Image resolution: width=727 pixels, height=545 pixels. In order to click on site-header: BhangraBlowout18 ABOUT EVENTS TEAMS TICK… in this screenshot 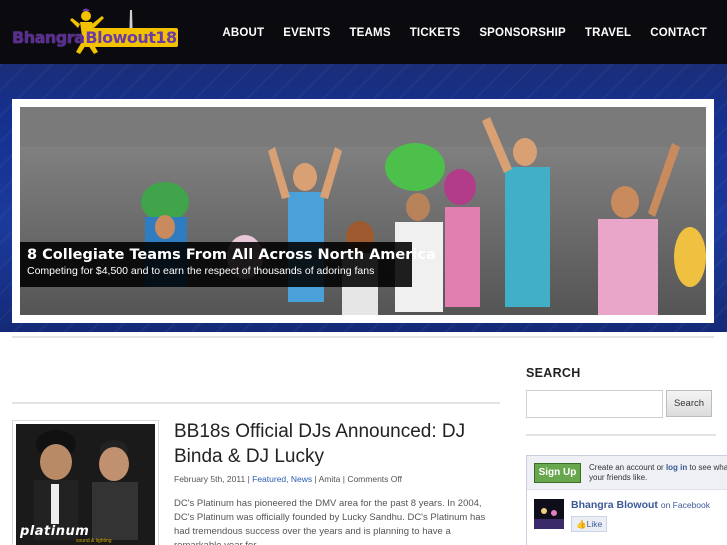, I will do `click(363, 32)`.